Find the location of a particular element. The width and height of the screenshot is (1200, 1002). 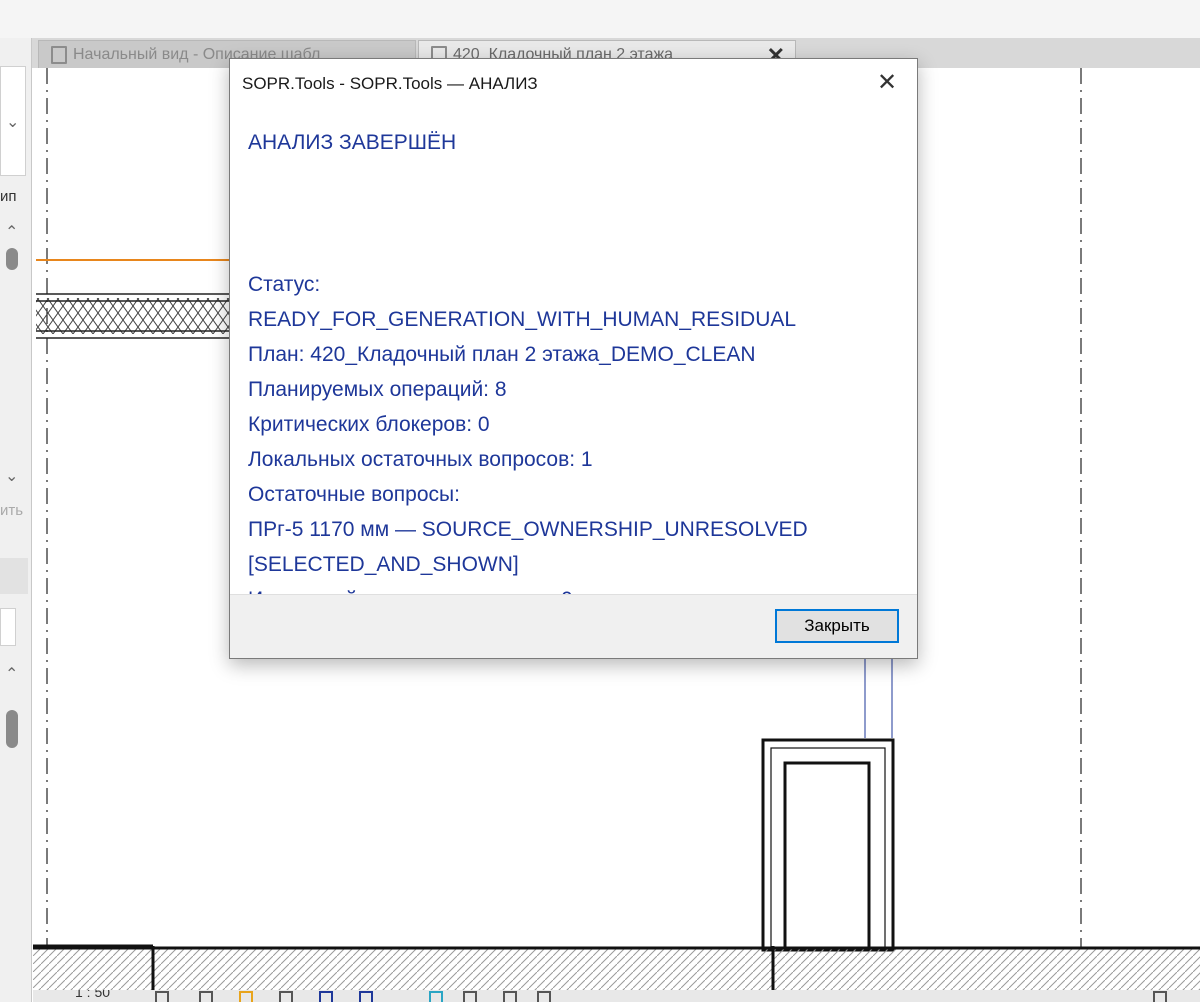

detail-level-icon is located at coordinates (162, 996).